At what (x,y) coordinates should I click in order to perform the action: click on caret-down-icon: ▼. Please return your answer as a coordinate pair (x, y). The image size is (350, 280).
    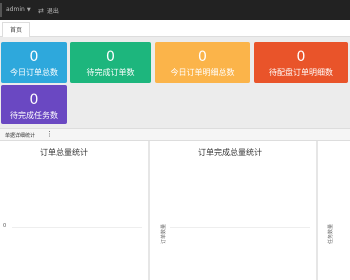
    Looking at the image, I should click on (28, 9).